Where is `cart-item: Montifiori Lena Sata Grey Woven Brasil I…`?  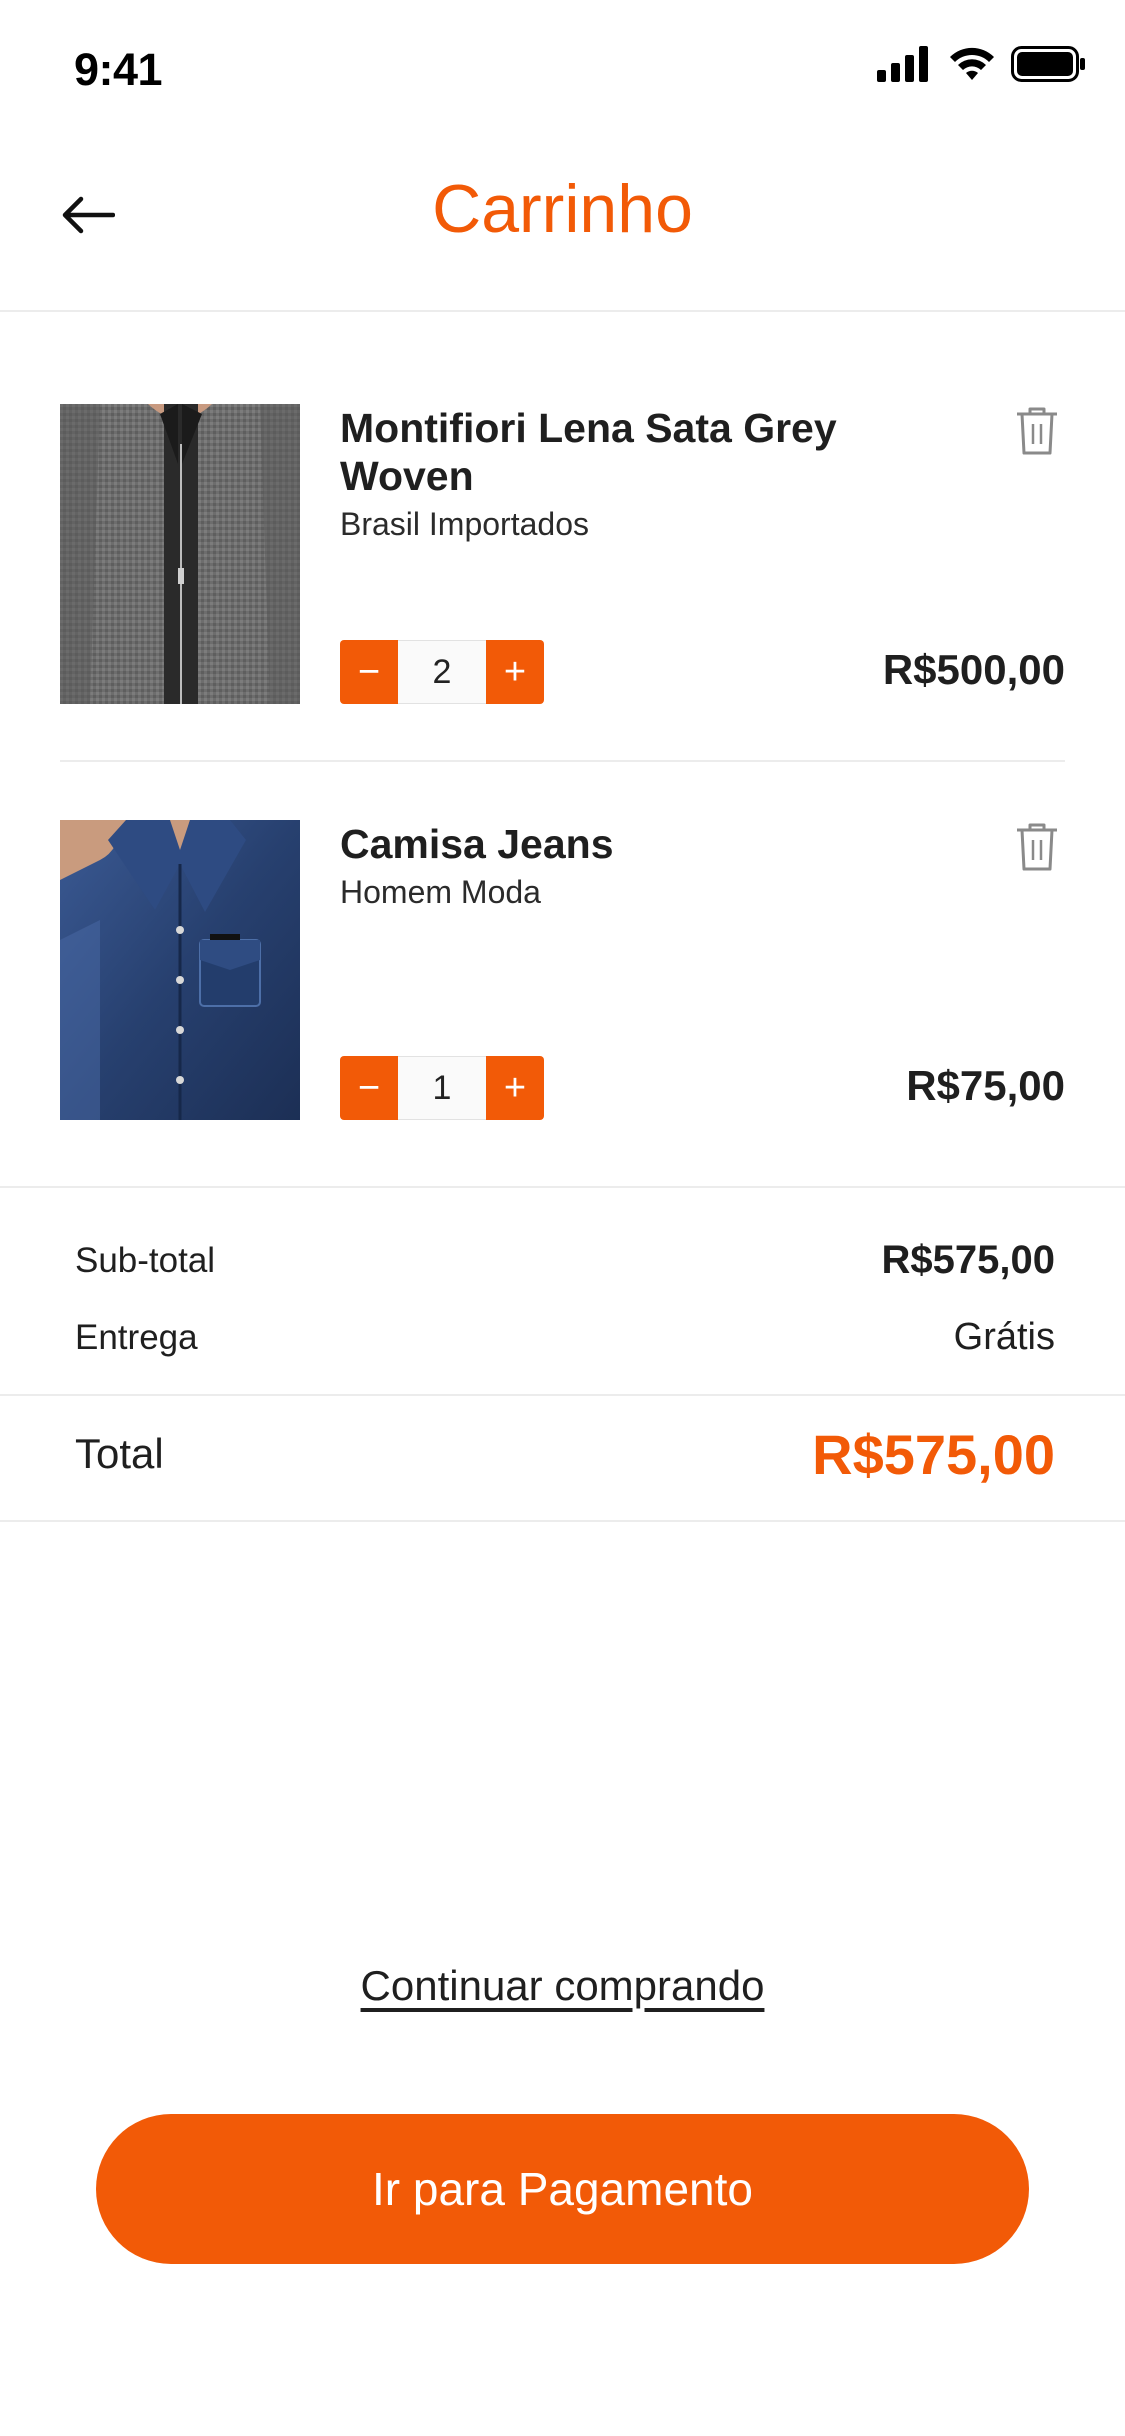 cart-item: Montifiori Lena Sata Grey Woven Brasil I… is located at coordinates (562, 583).